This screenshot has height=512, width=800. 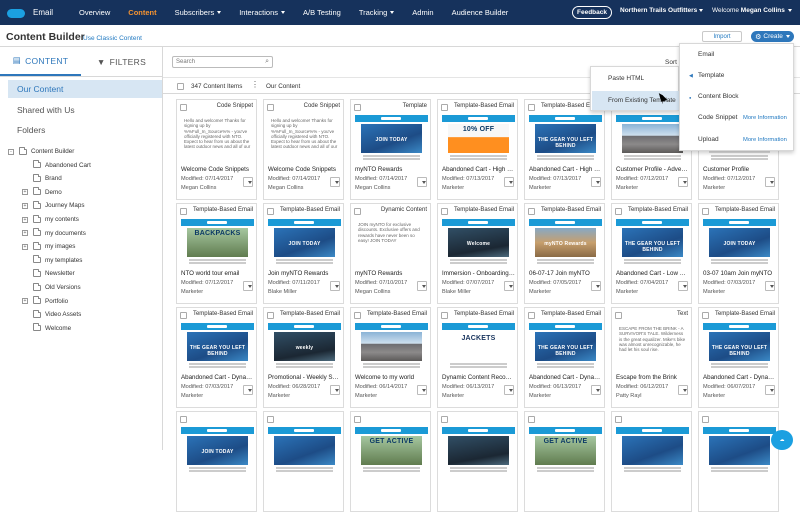 I want to click on app-name: Email, so click(x=43, y=12).